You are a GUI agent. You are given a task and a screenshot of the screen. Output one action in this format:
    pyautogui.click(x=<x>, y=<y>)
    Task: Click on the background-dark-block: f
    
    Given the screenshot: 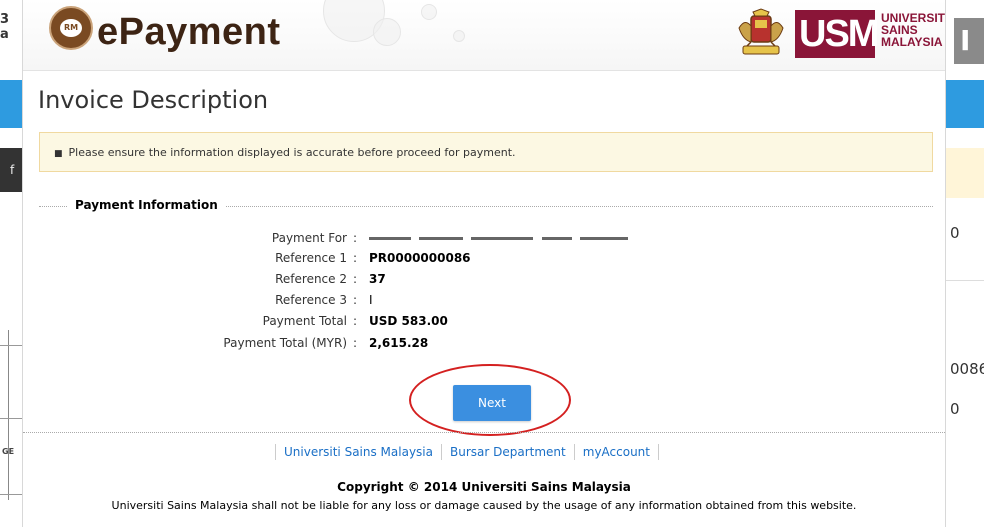 What is the action you would take?
    pyautogui.click(x=11, y=170)
    